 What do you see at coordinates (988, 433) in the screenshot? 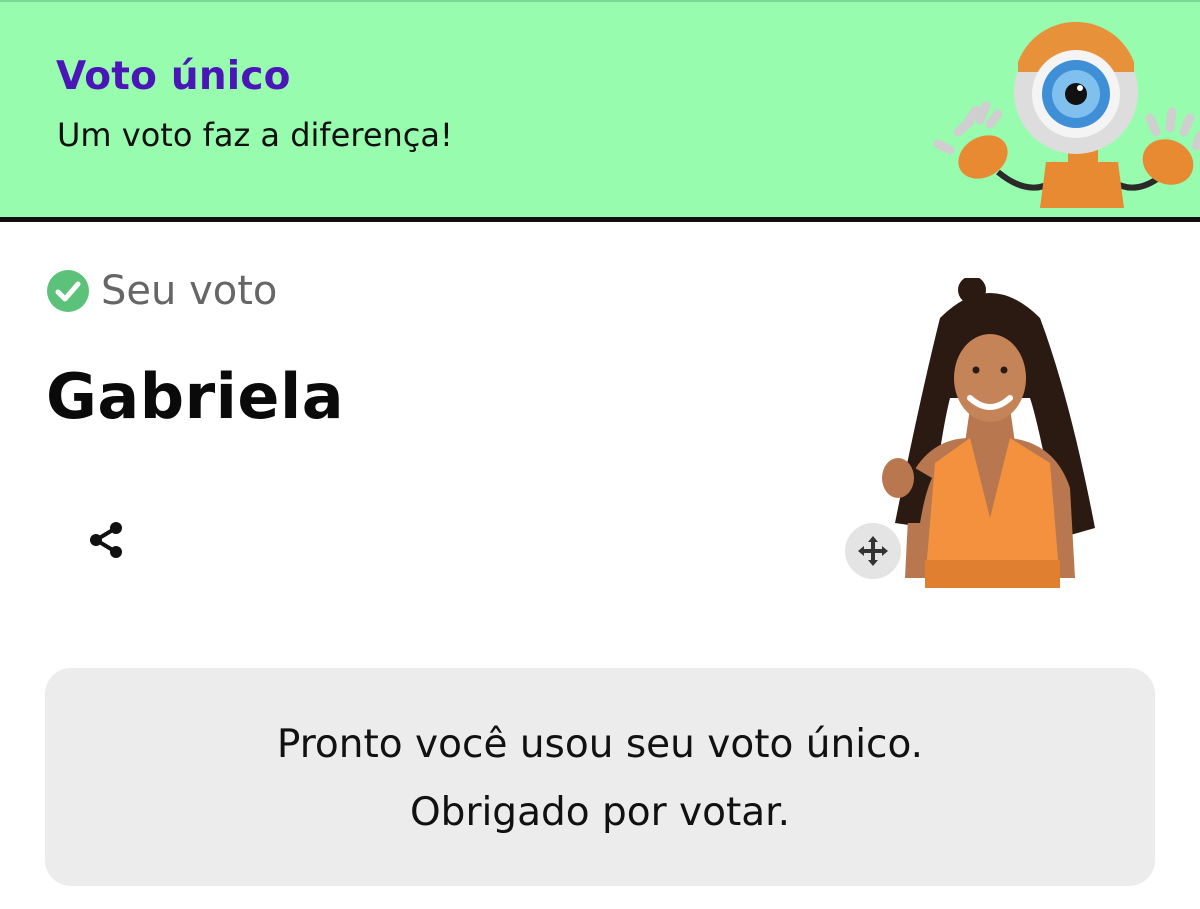
I see `candidate-photo` at bounding box center [988, 433].